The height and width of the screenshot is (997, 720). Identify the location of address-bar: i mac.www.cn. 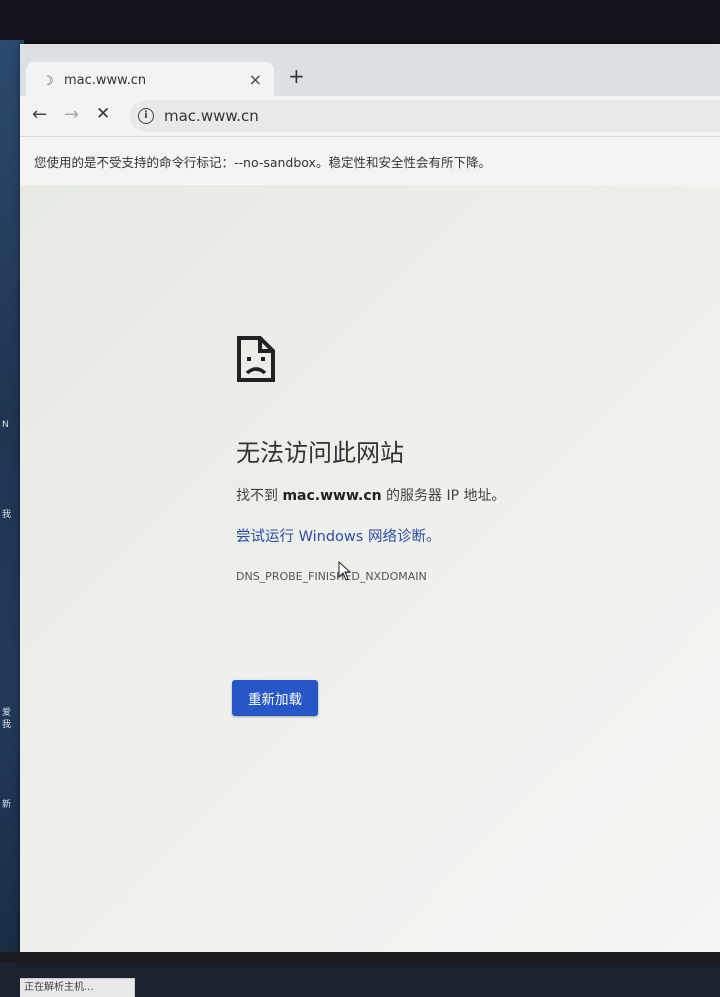
(425, 116).